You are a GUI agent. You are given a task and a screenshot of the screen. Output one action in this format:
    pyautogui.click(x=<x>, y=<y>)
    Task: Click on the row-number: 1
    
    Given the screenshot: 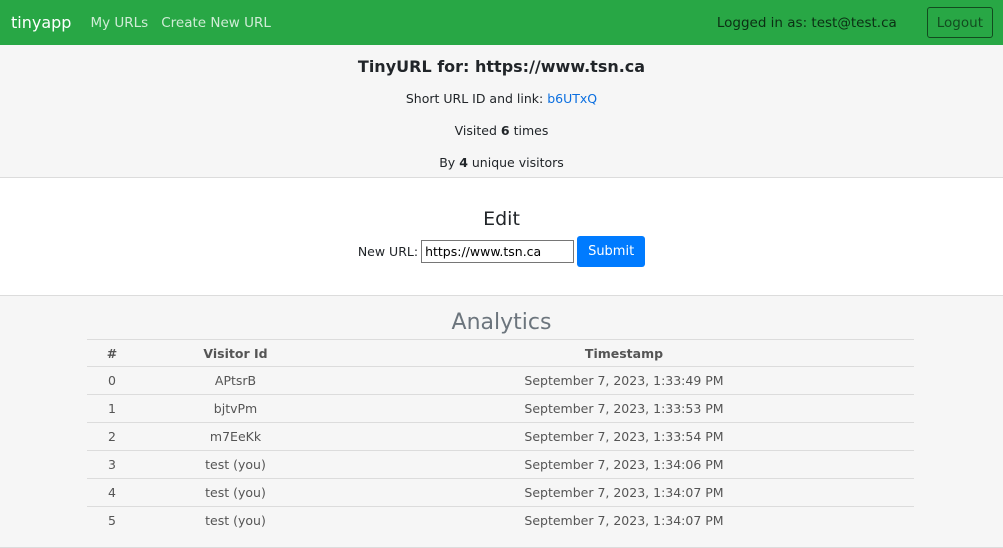 What is the action you would take?
    pyautogui.click(x=112, y=408)
    